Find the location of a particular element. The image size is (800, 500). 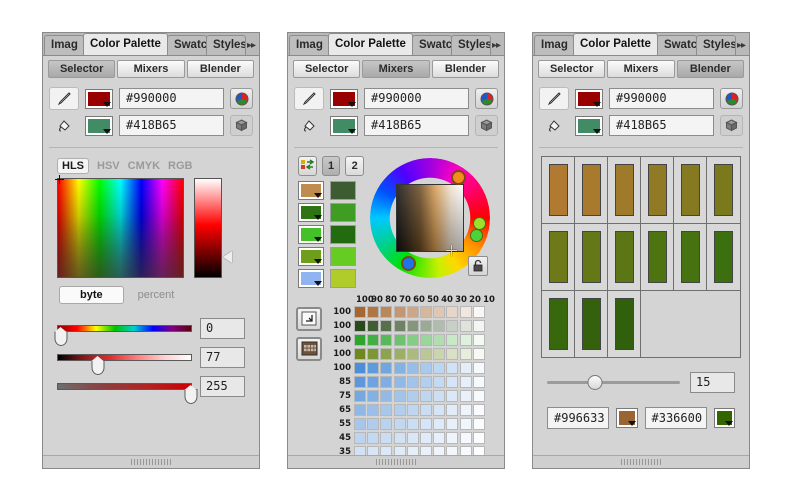

blend-end-swatch-dropdown is located at coordinates (724, 418).